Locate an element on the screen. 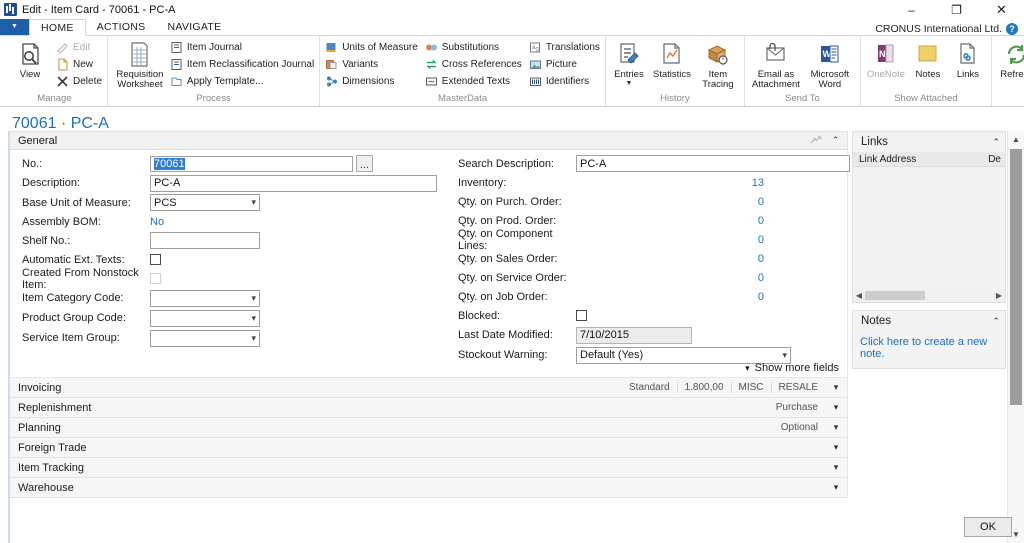 This screenshot has width=1024, height=543. item-category-code-select: ▾ is located at coordinates (205, 298).